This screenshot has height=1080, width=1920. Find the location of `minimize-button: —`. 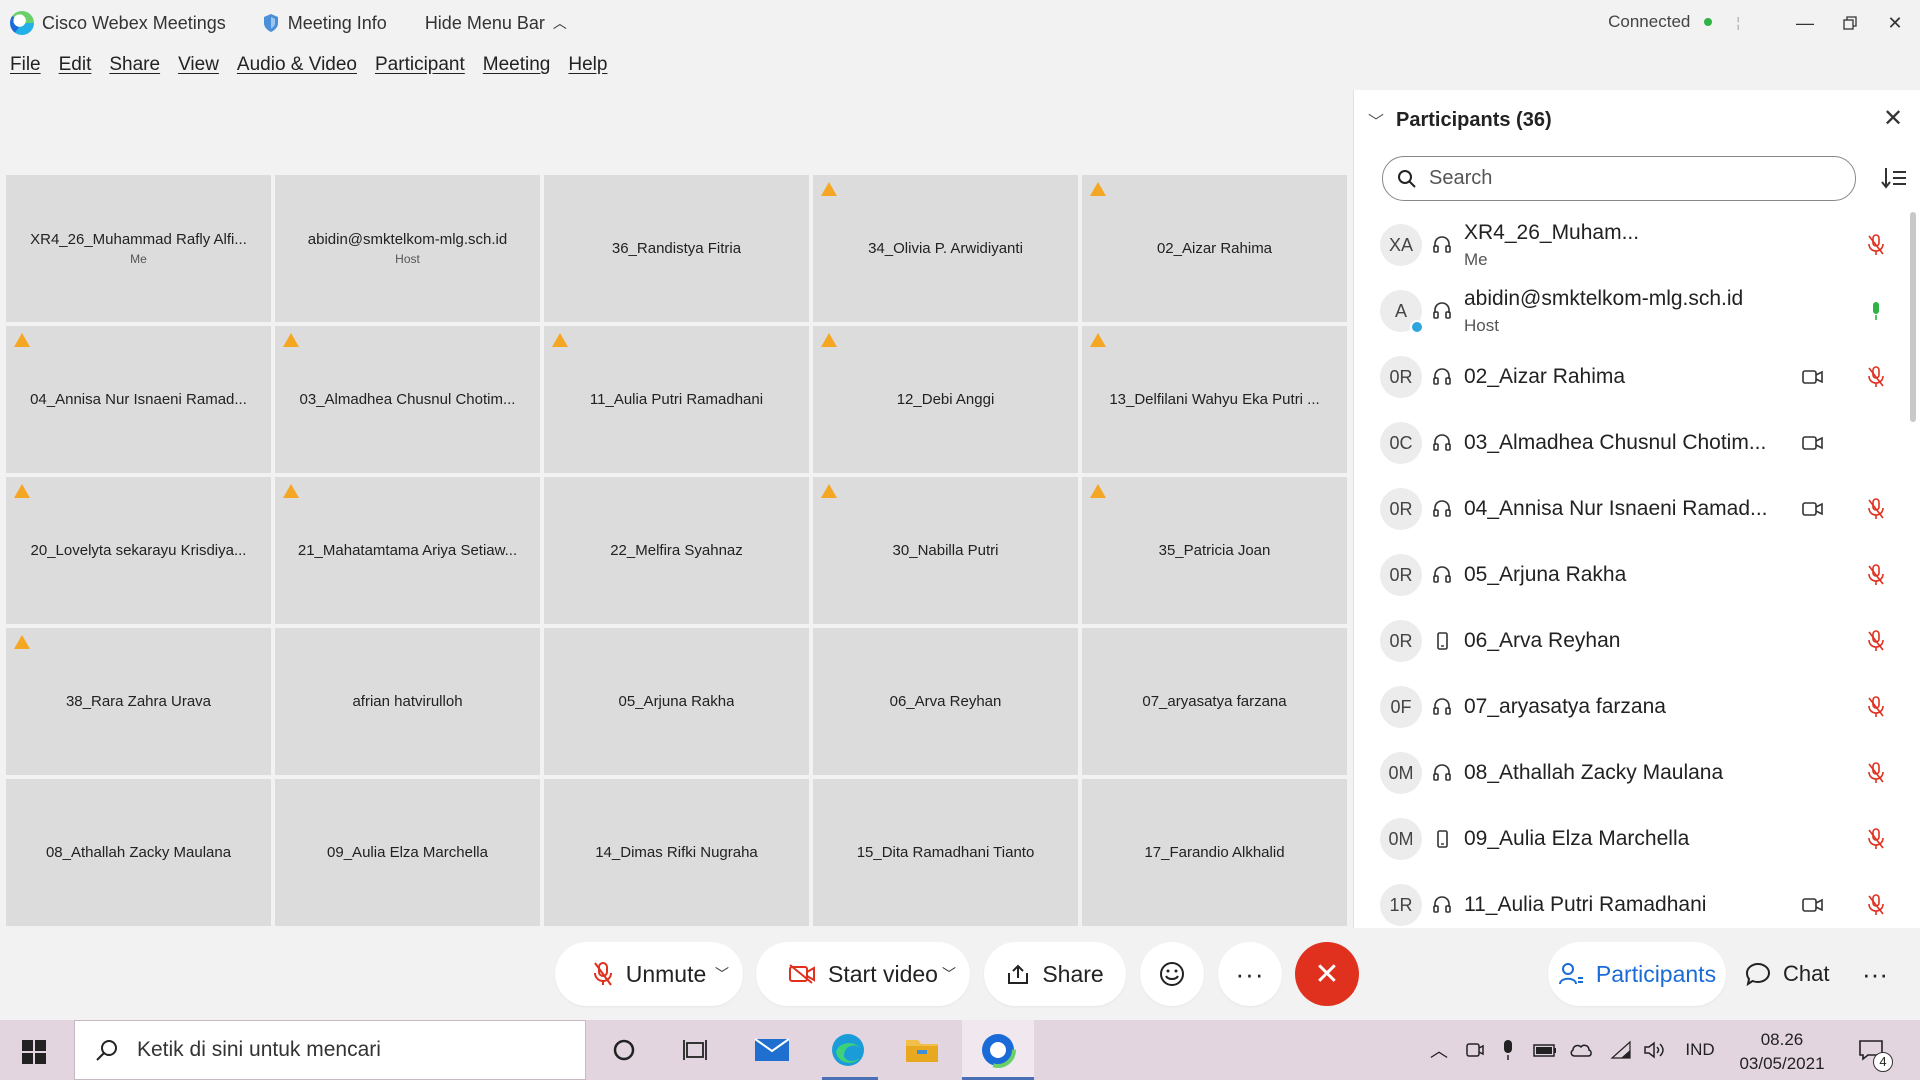

minimize-button: — is located at coordinates (1805, 23).